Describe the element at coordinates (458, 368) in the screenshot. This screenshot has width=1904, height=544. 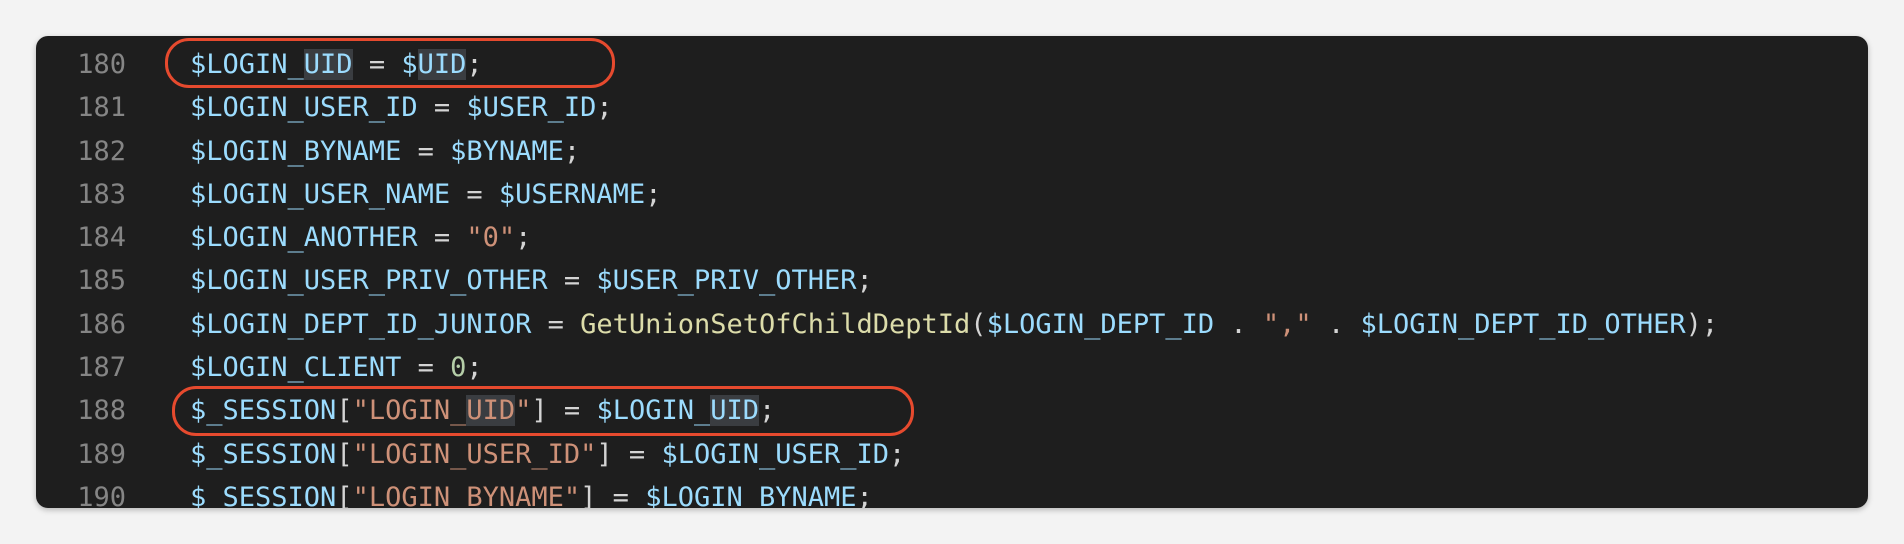
I see `code-token: 0` at that location.